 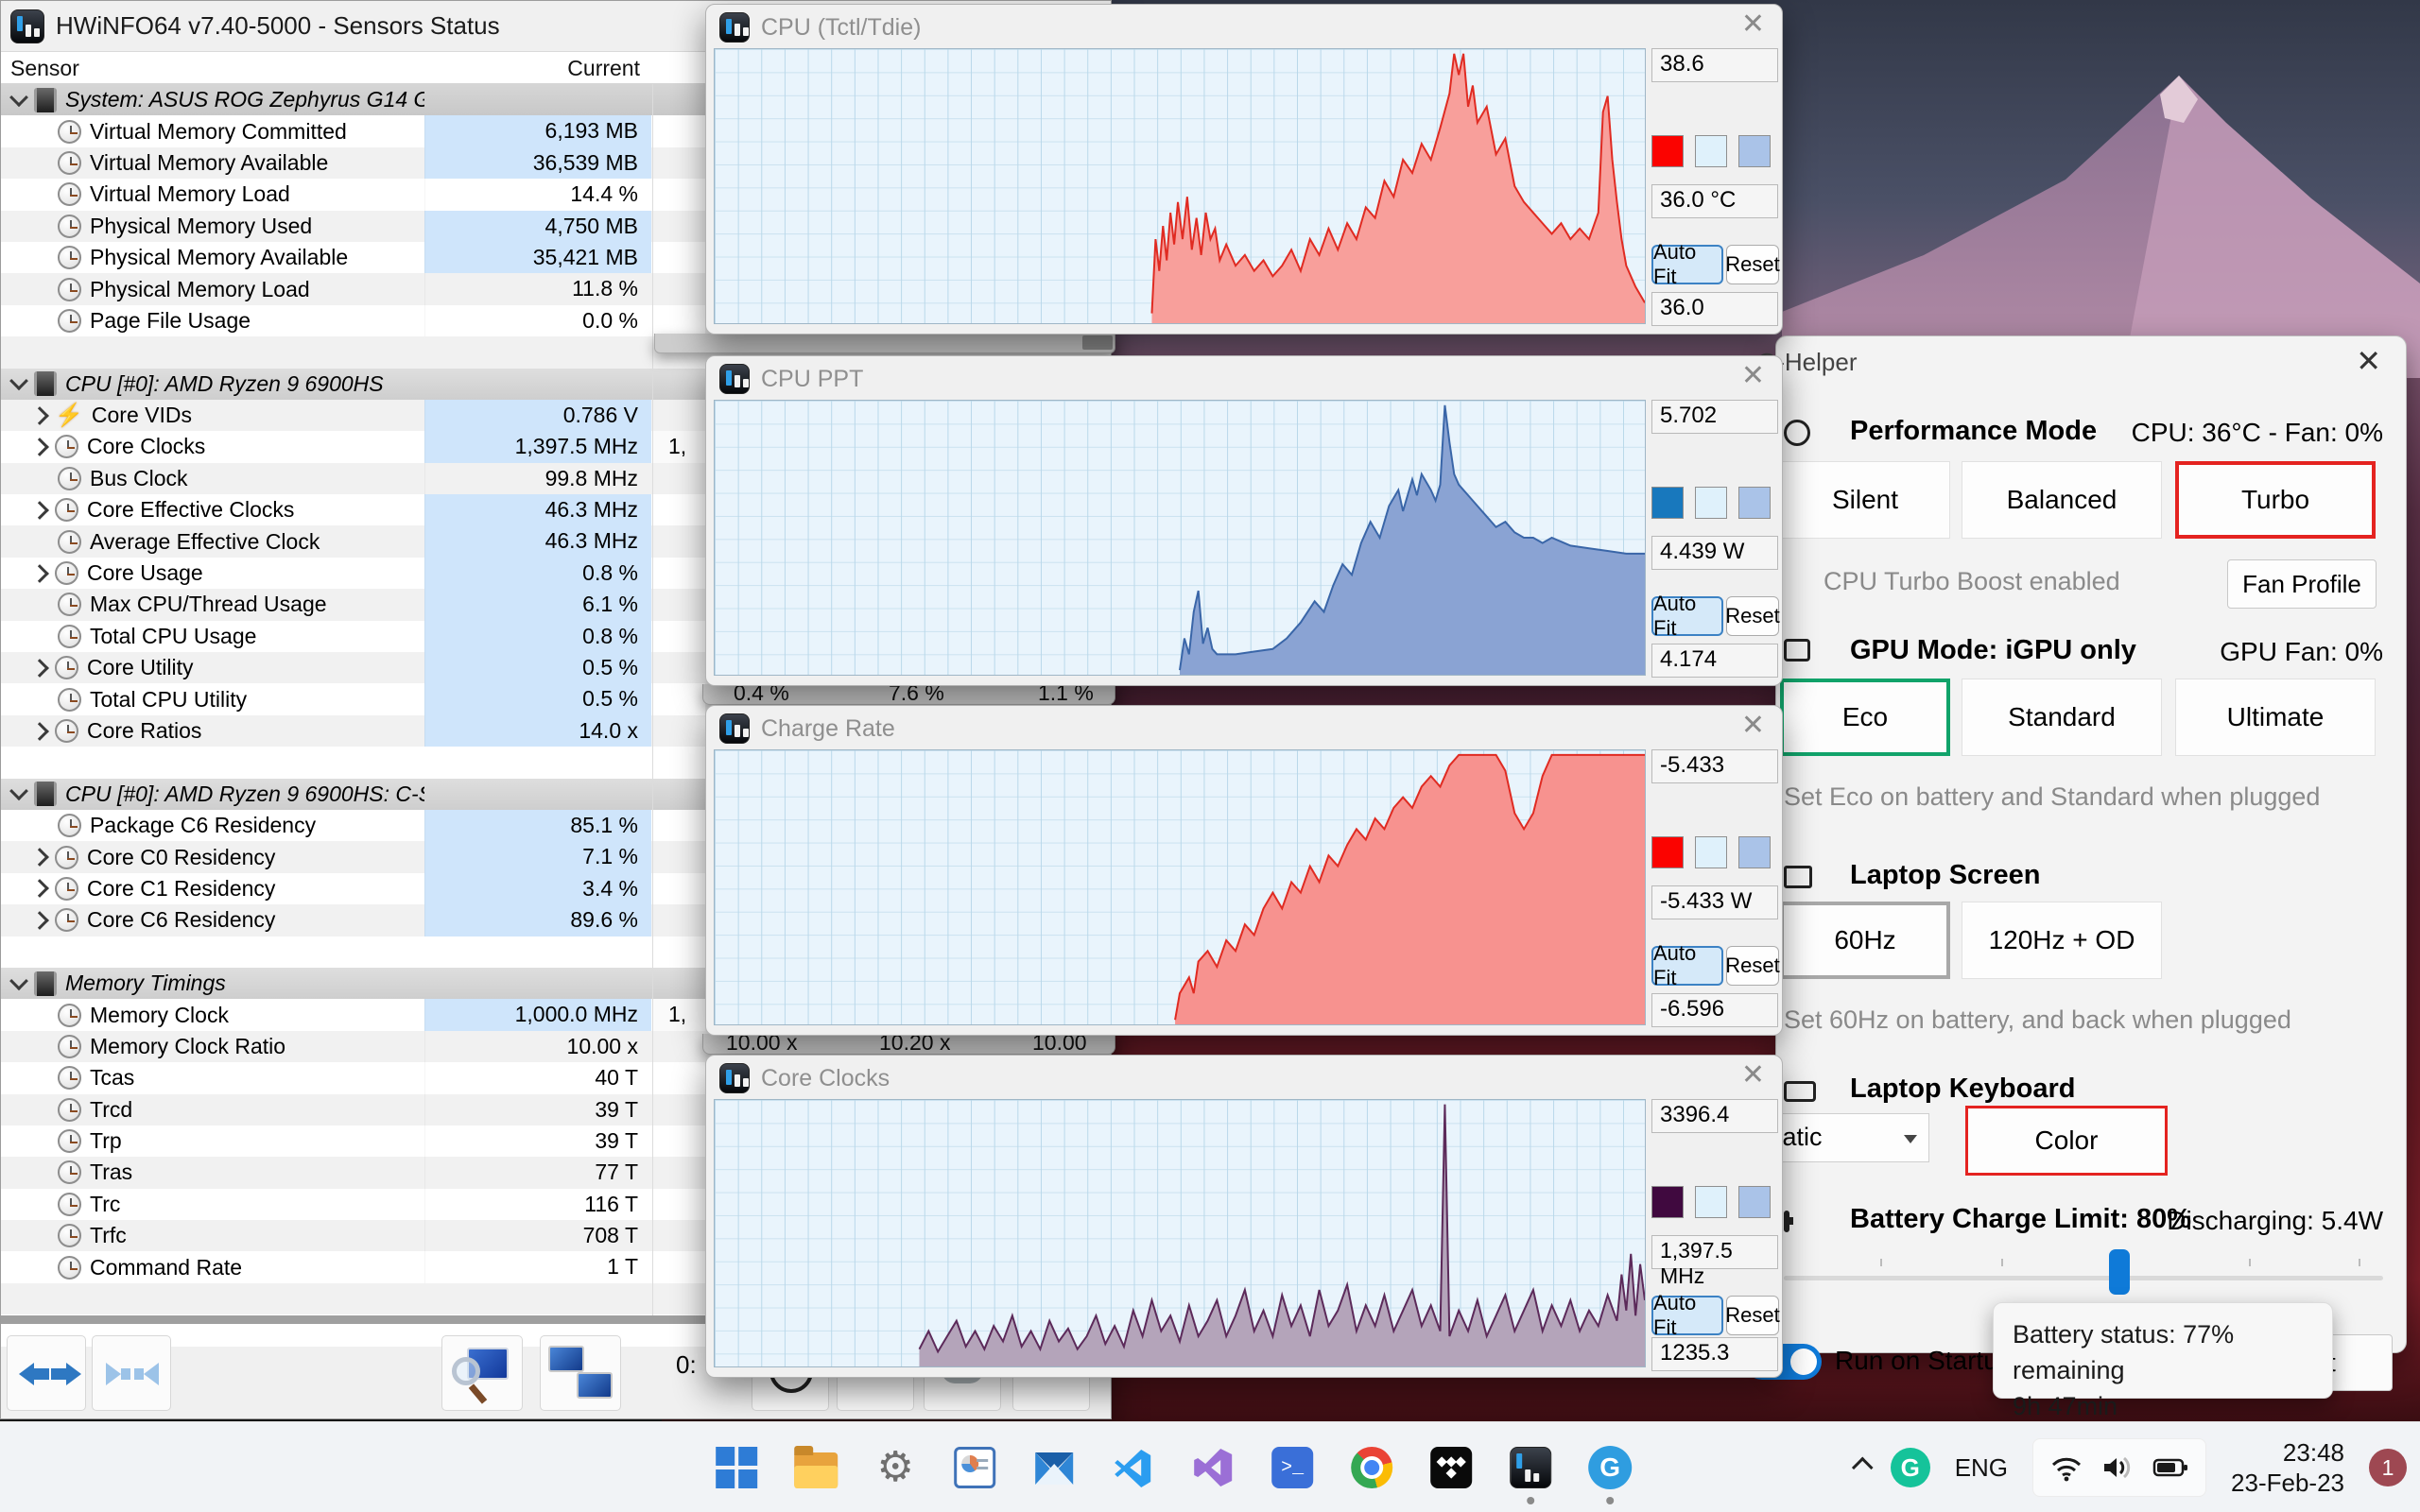 I want to click on silent-mode-button: Silent, so click(x=1865, y=500).